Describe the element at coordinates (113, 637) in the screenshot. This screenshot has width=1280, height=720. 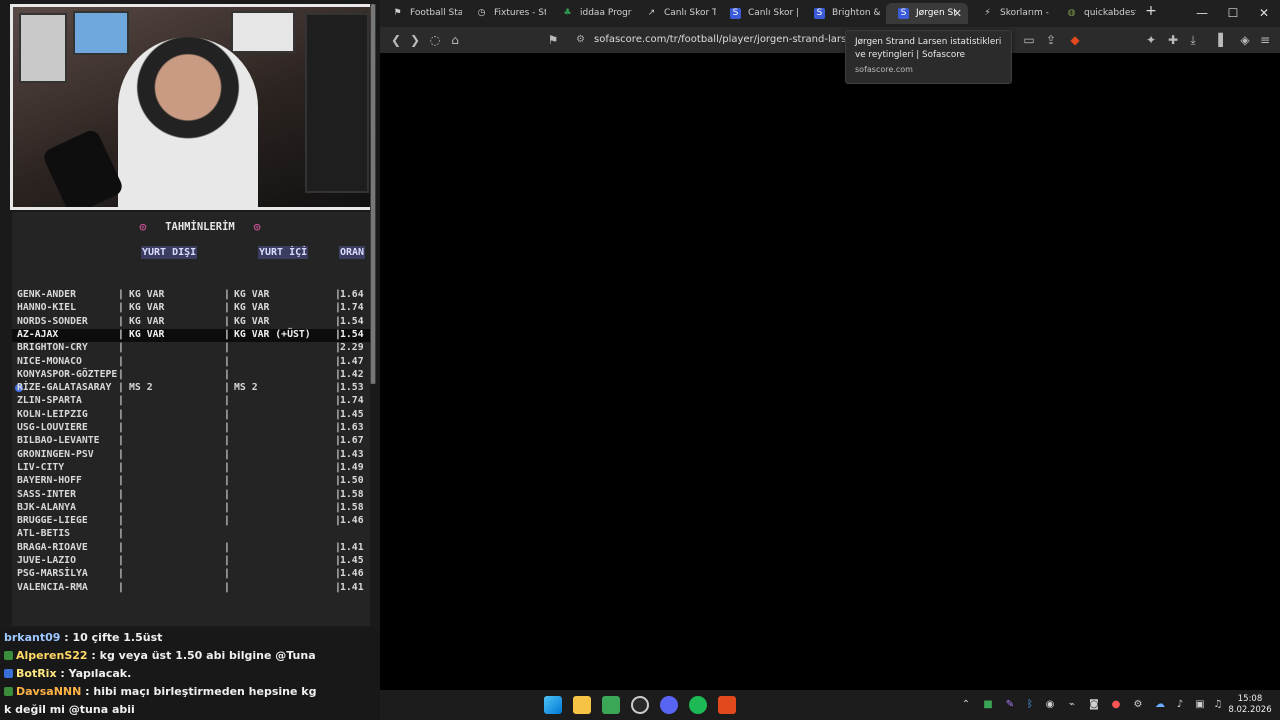
I see `chat-text: : 10 çifte 1.5üst` at that location.